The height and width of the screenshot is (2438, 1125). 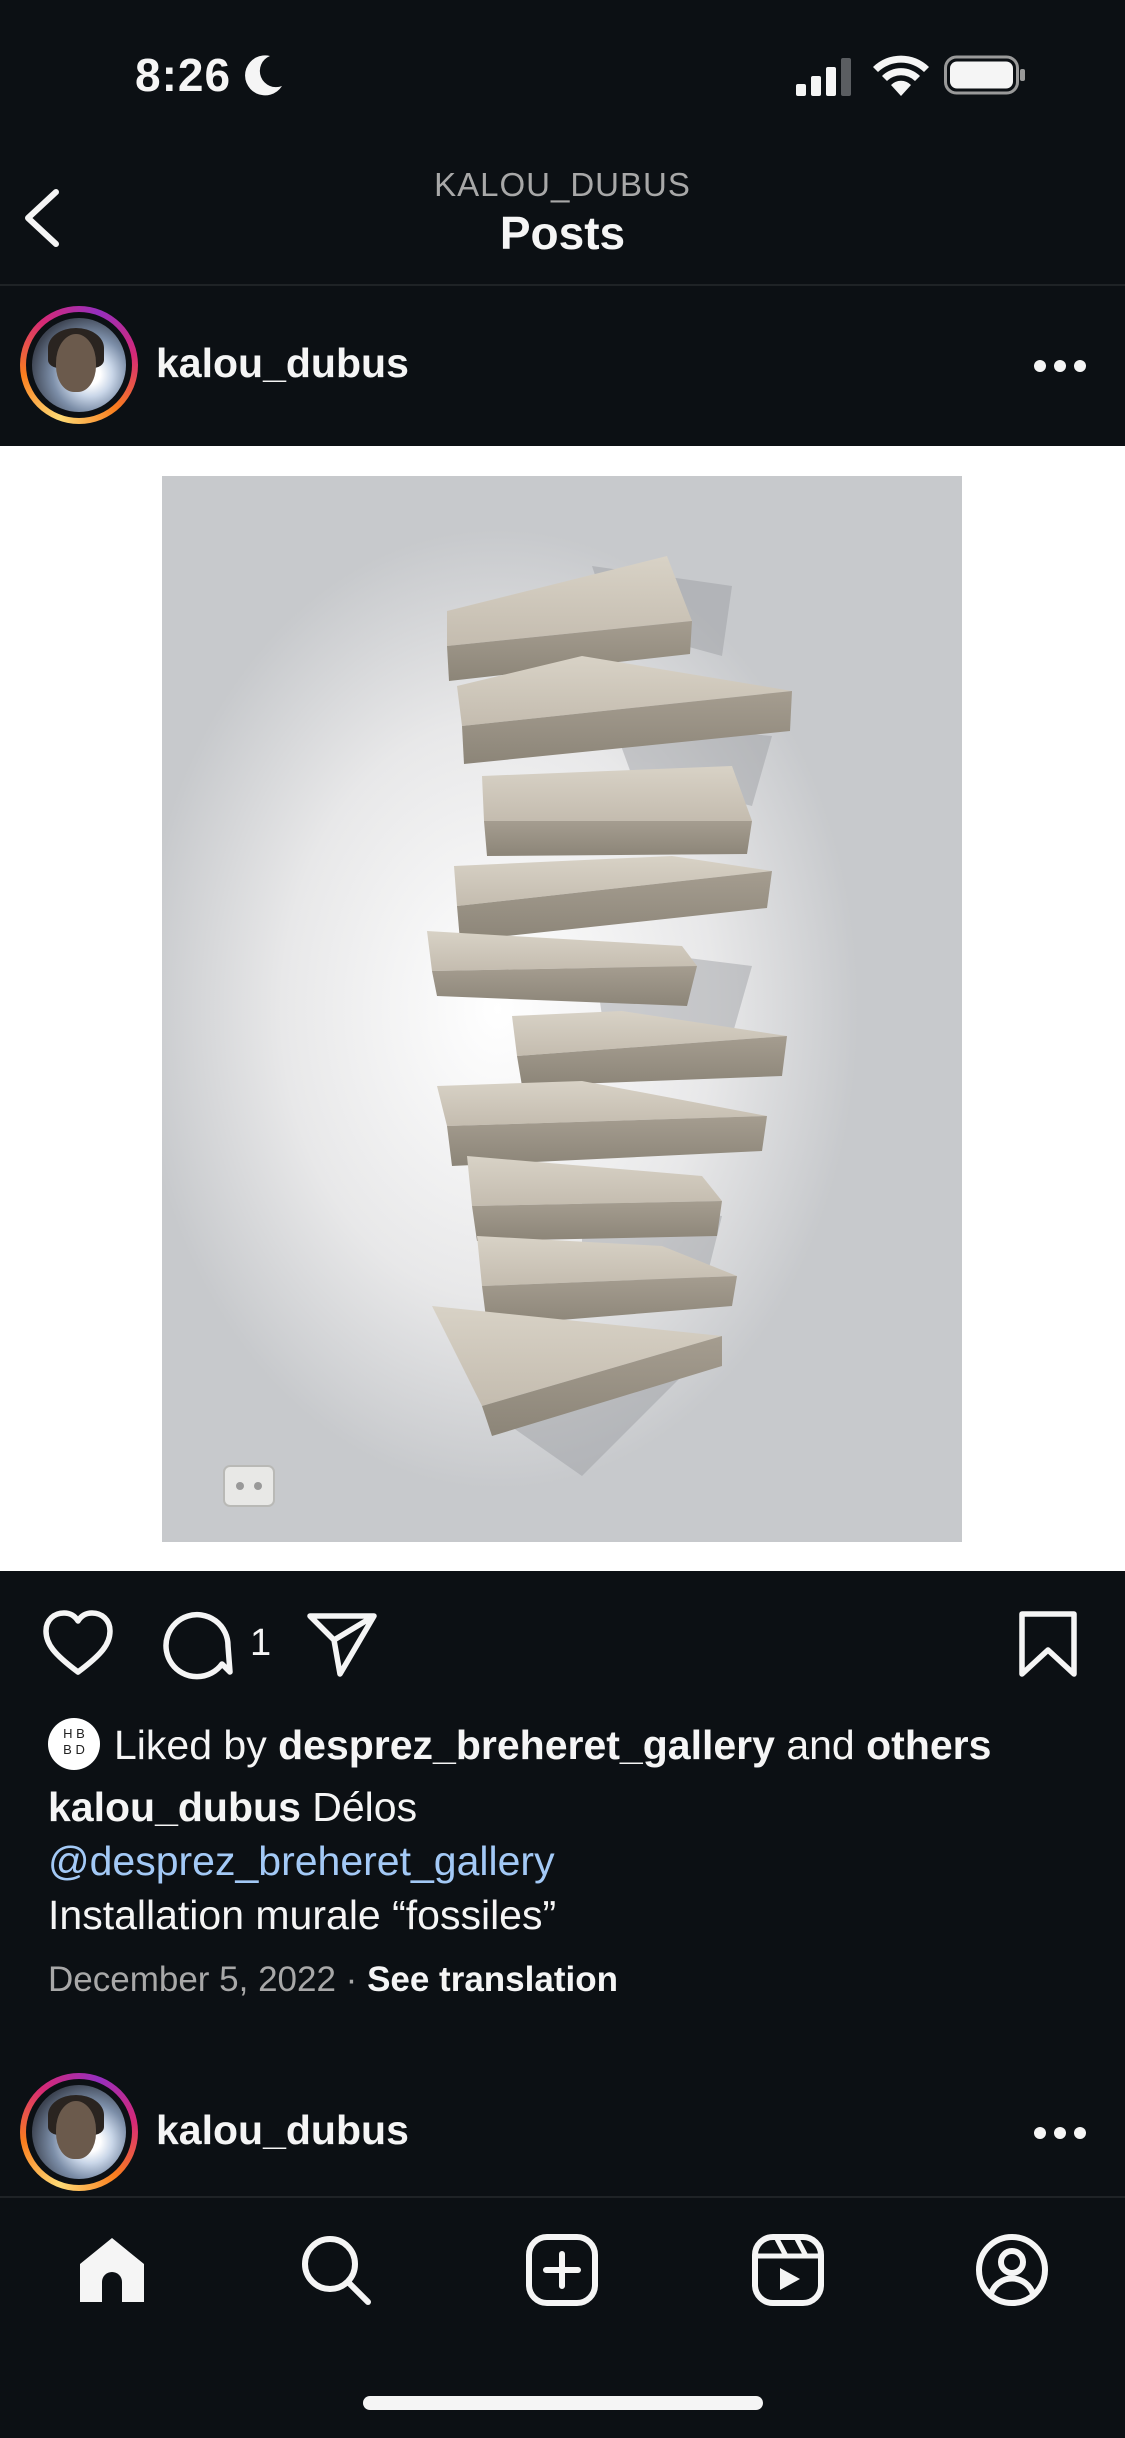 What do you see at coordinates (302, 1915) in the screenshot?
I see `caption-line-3: Installation murale “fossiles”` at bounding box center [302, 1915].